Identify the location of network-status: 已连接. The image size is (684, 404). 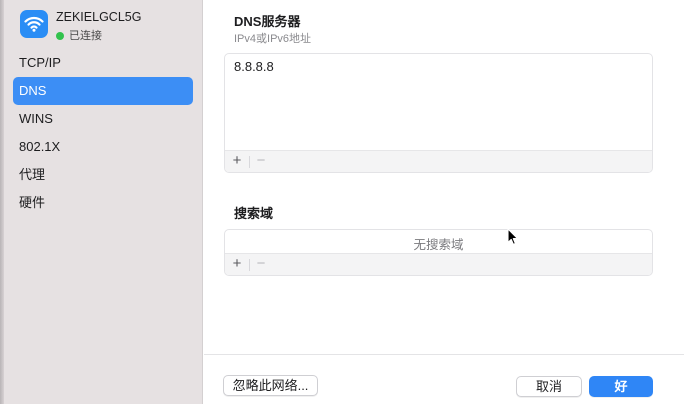
(79, 35).